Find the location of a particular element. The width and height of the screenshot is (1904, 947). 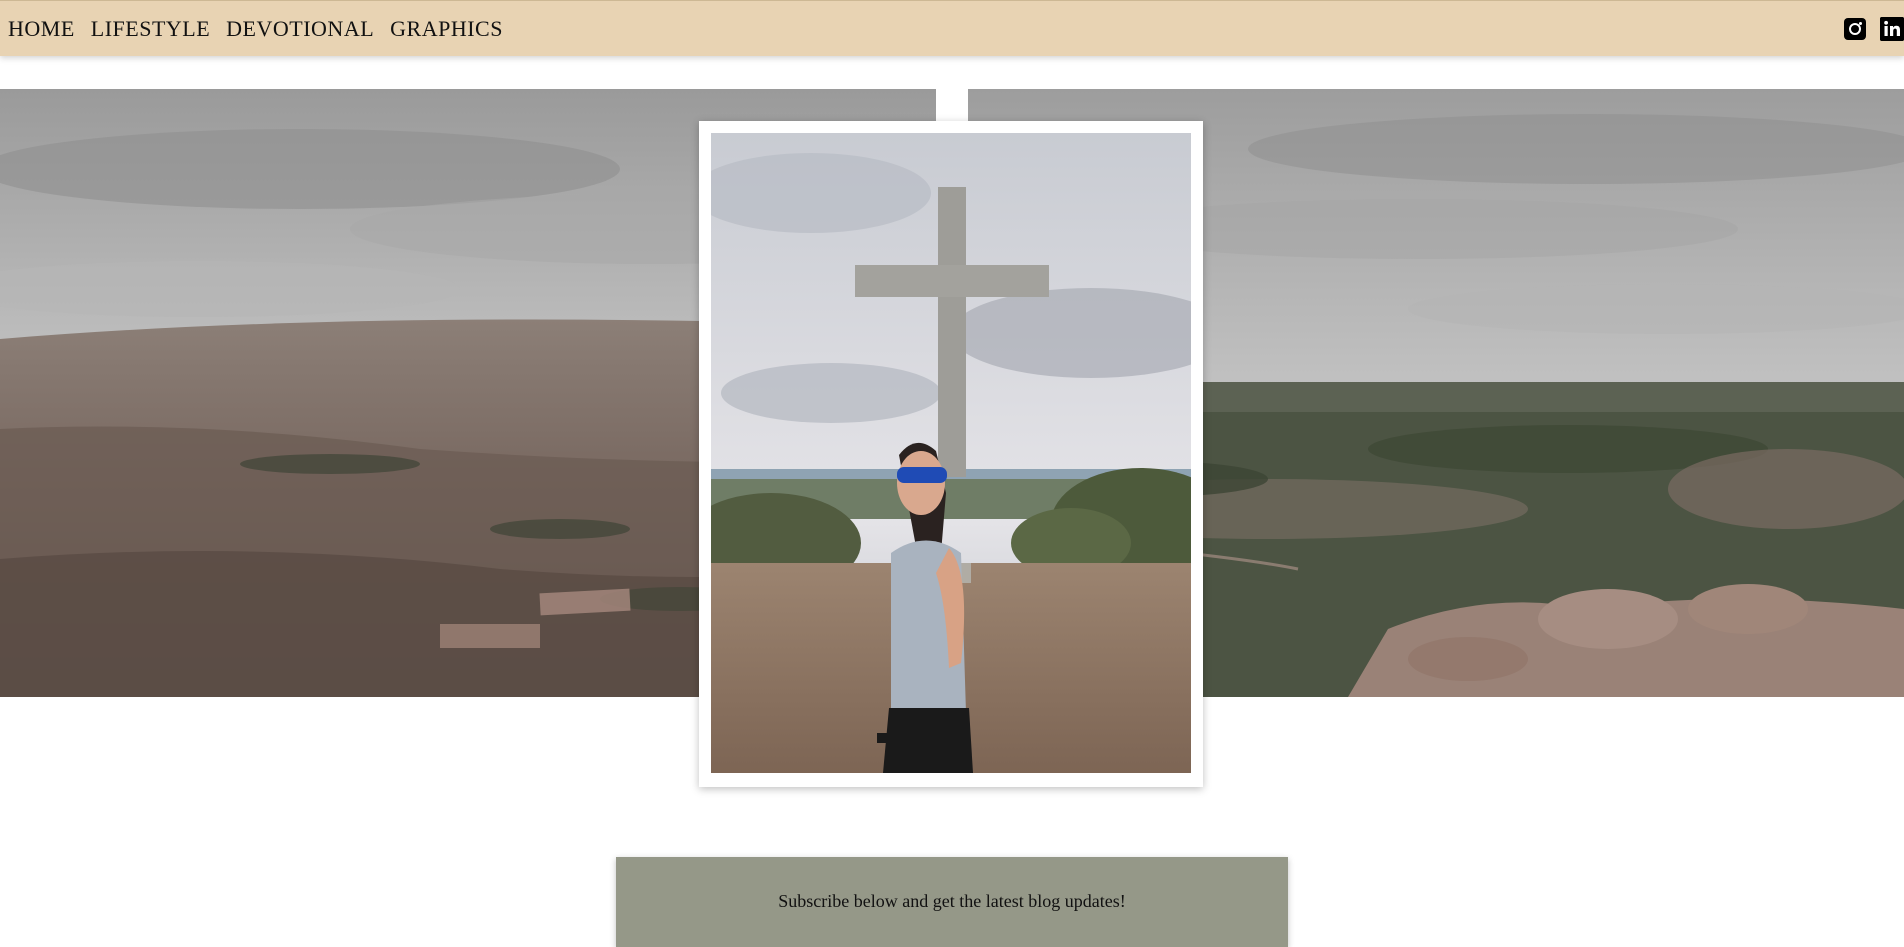

nav-links: HOME LIFESTYLE DEVOTIONAL GRAPHICS is located at coordinates (255, 29).